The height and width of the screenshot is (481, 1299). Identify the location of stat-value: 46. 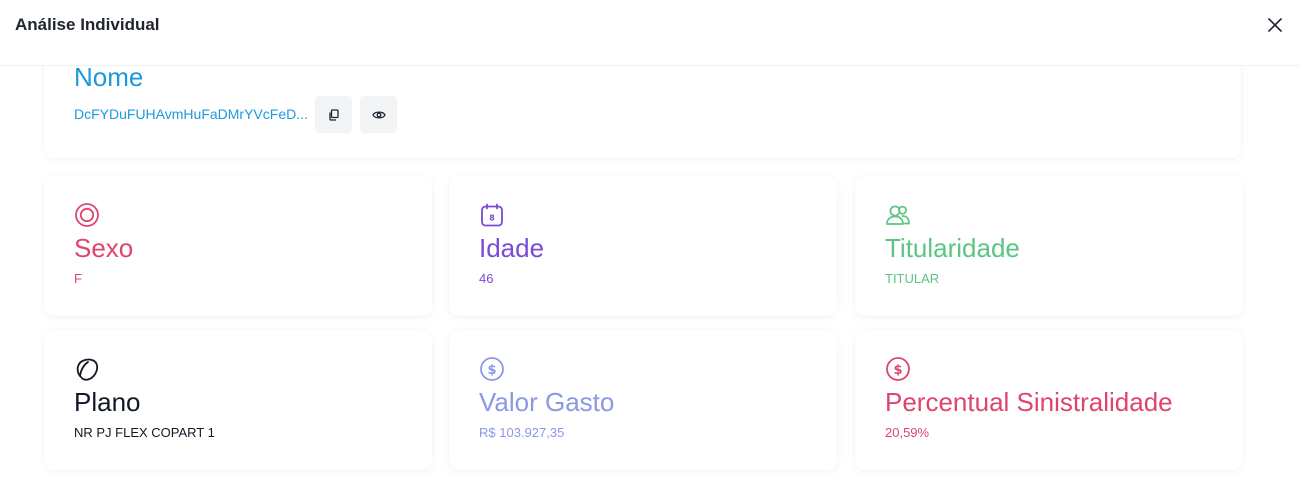
(486, 278).